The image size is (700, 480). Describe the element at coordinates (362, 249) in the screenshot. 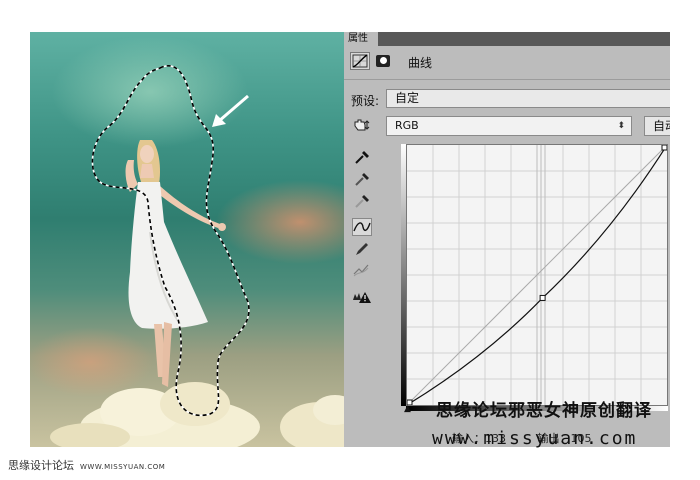

I see `pencil-draw-icon` at that location.